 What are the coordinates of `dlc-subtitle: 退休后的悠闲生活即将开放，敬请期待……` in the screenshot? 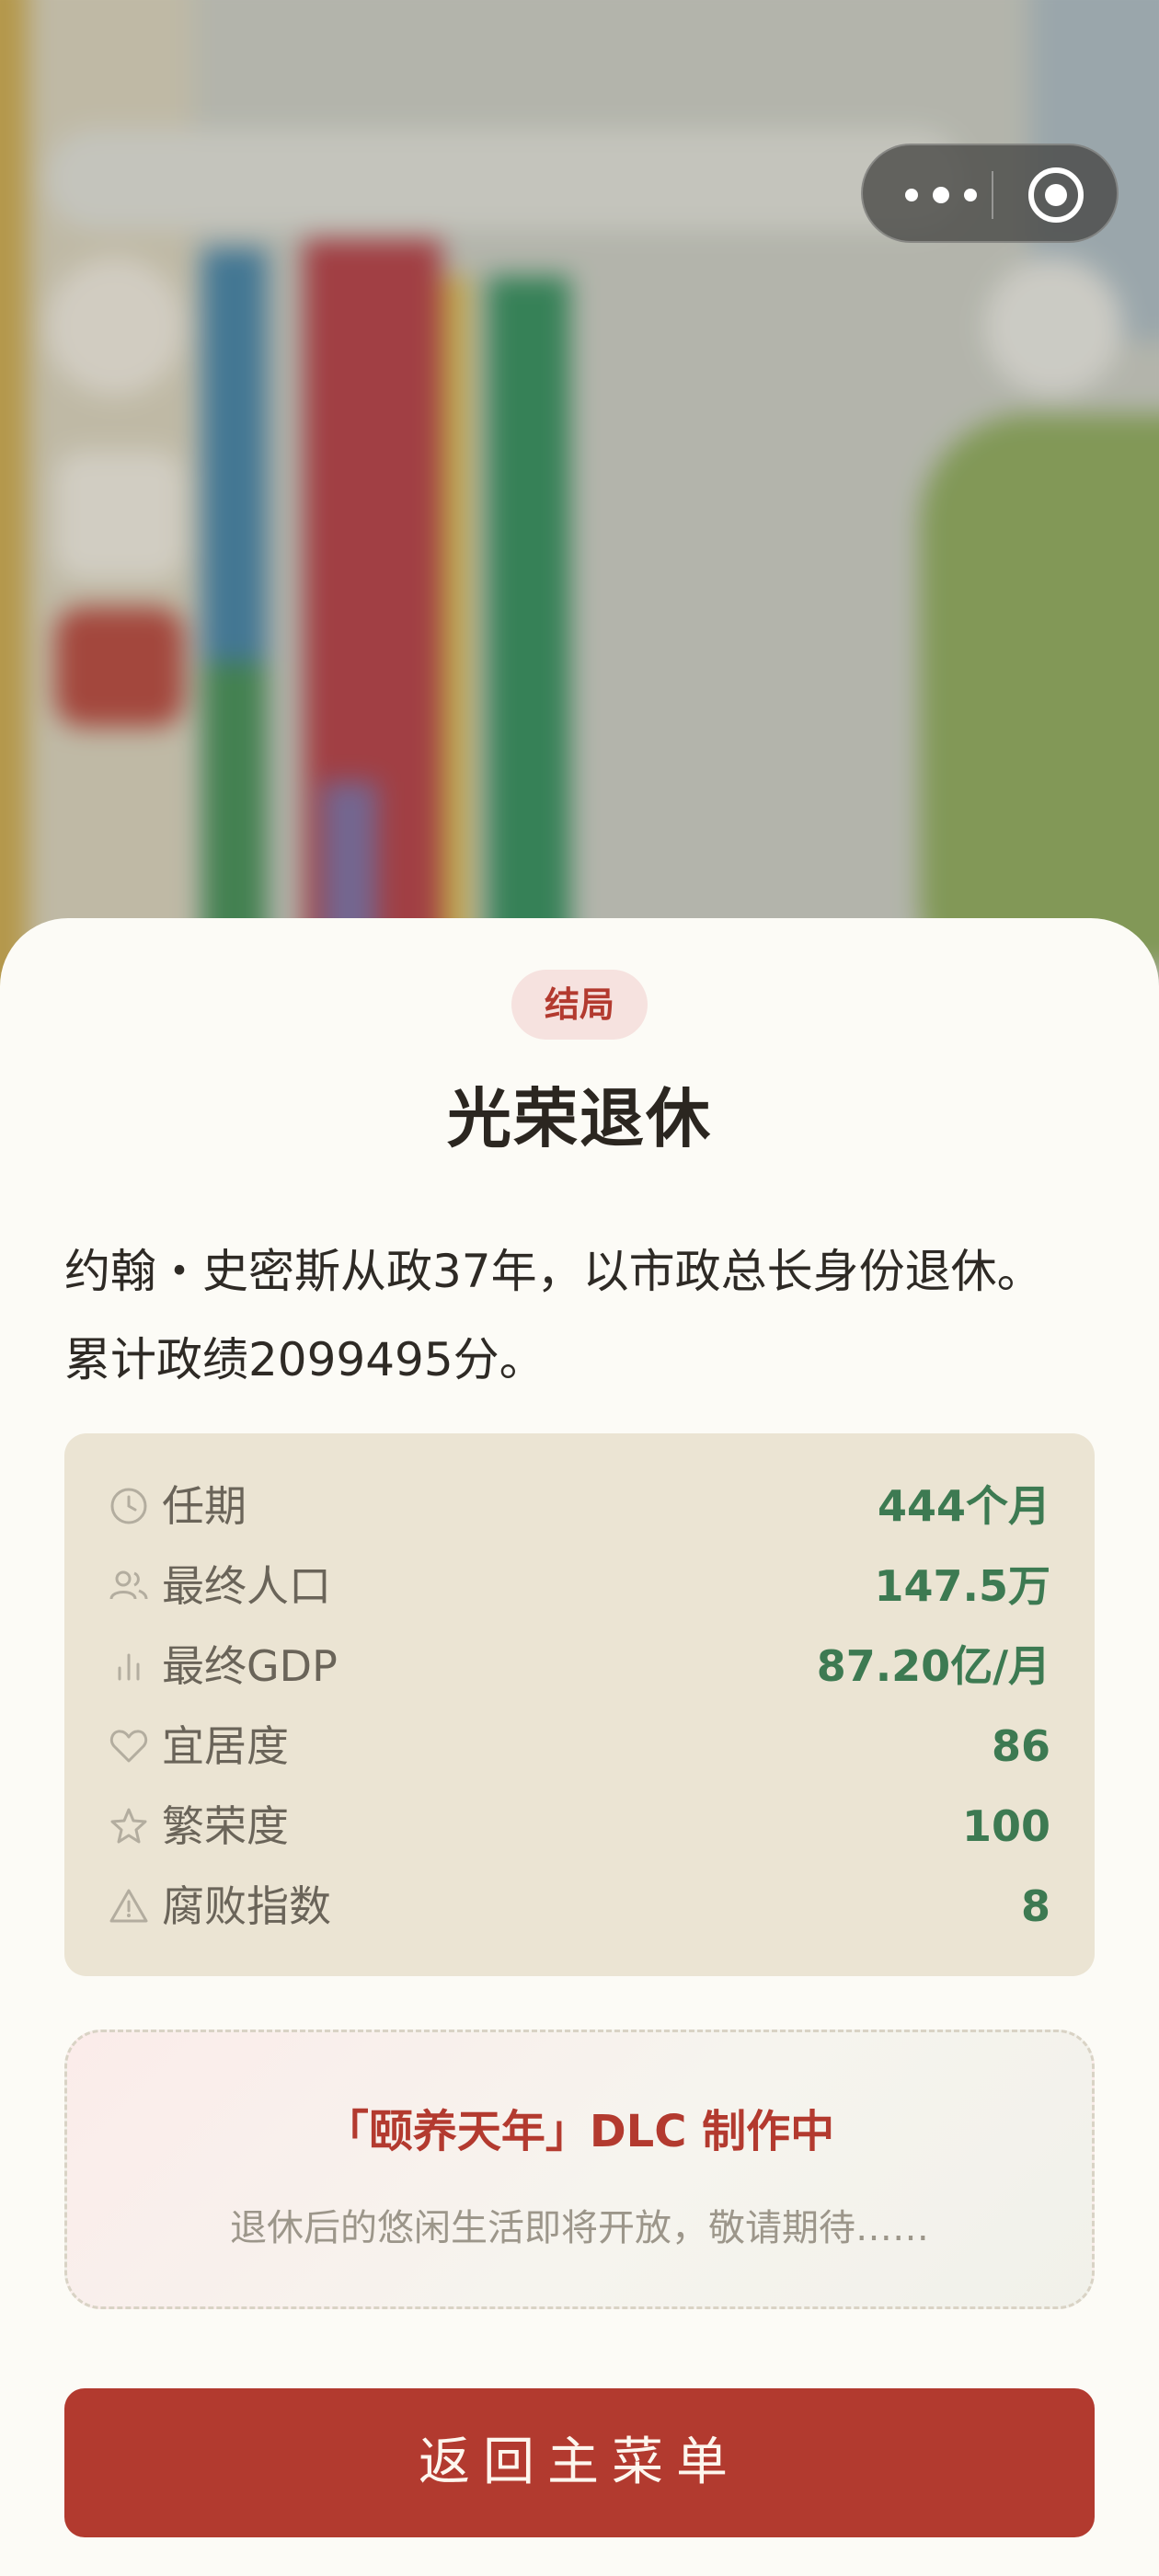 It's located at (579, 2228).